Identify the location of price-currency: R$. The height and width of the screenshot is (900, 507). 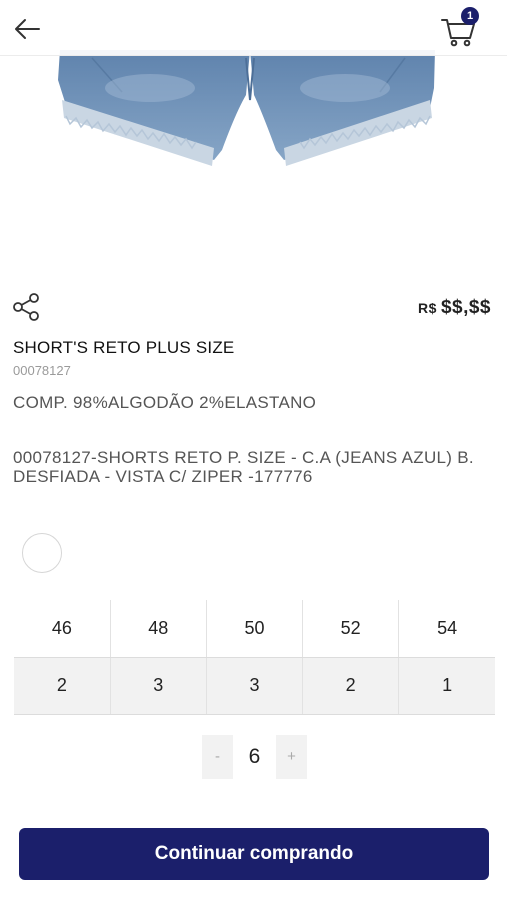
(427, 308).